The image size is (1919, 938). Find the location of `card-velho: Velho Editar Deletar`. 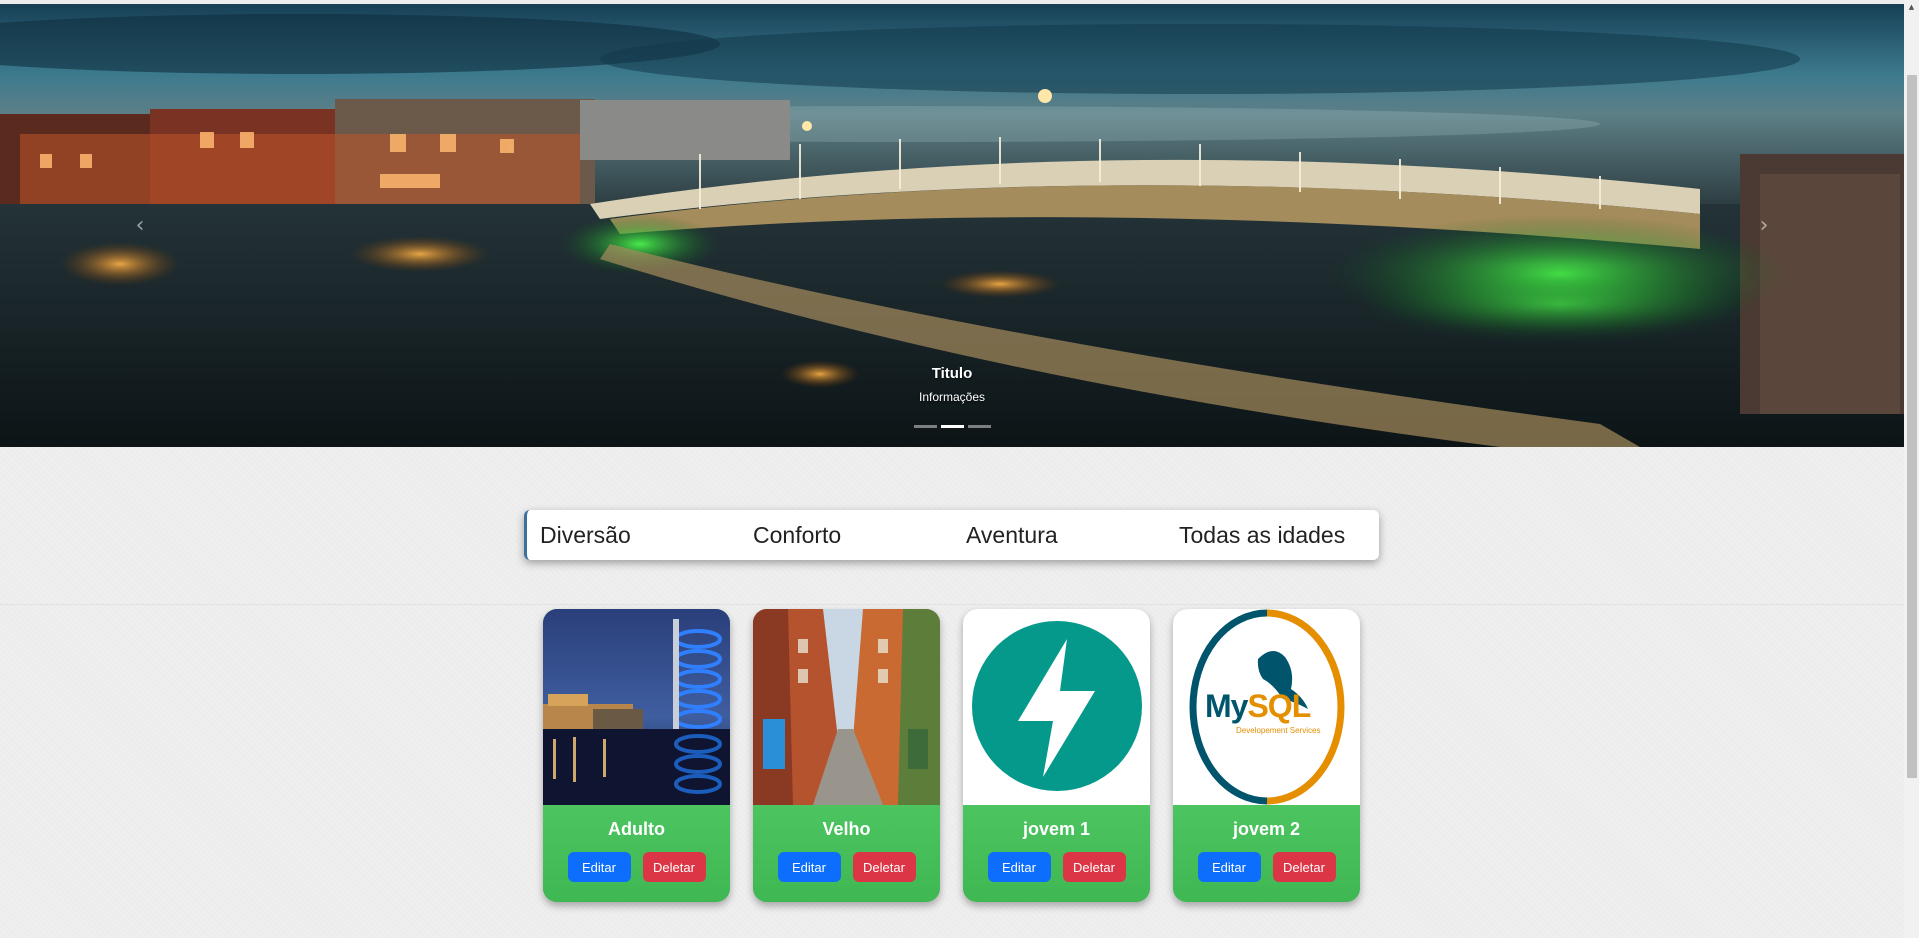

card-velho: Velho Editar Deletar is located at coordinates (846, 755).